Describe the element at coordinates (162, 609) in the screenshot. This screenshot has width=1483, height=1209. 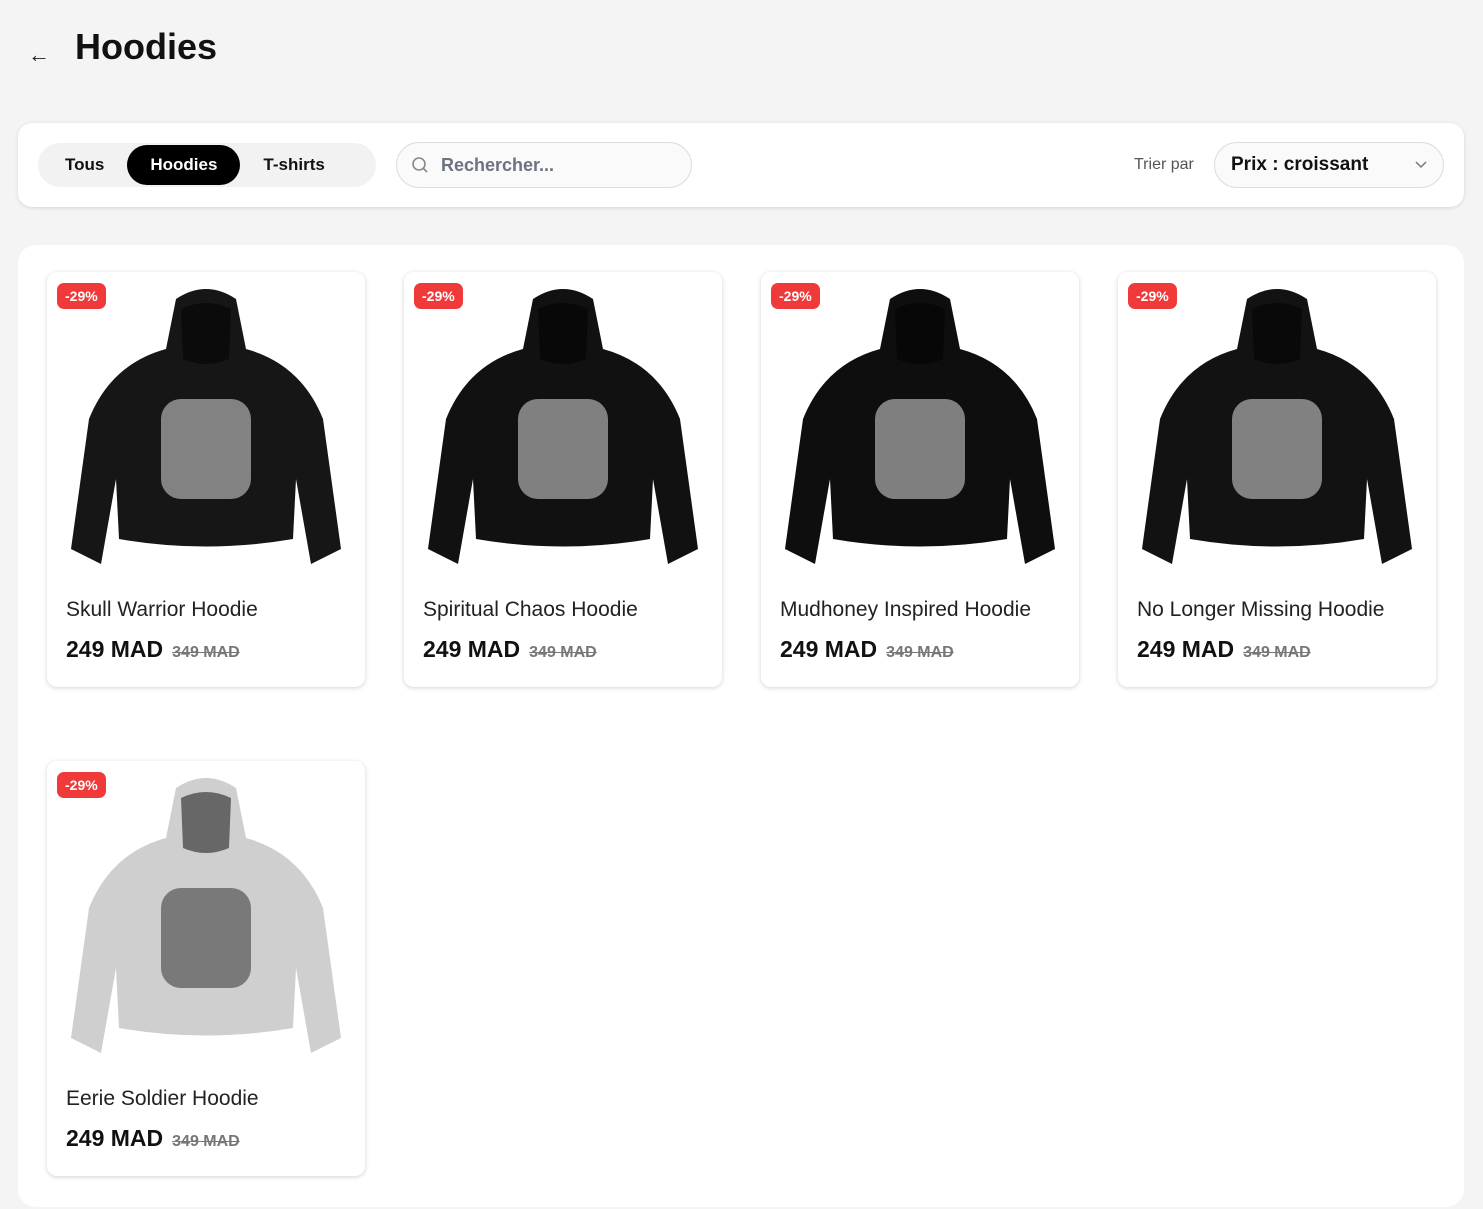
I see `product-name: Skull Warrior Hoodie` at that location.